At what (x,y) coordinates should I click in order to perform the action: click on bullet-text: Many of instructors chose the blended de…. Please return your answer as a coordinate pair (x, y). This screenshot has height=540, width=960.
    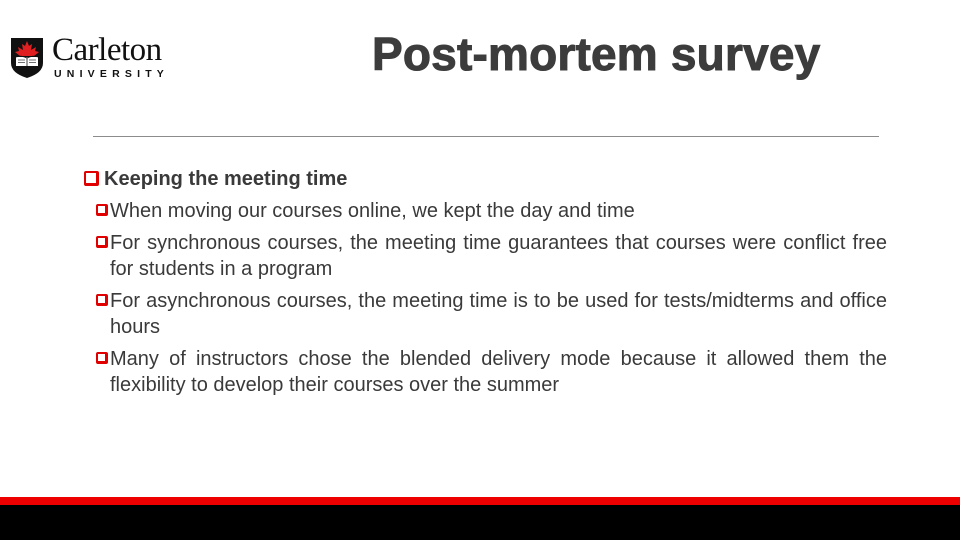
    Looking at the image, I should click on (498, 372).